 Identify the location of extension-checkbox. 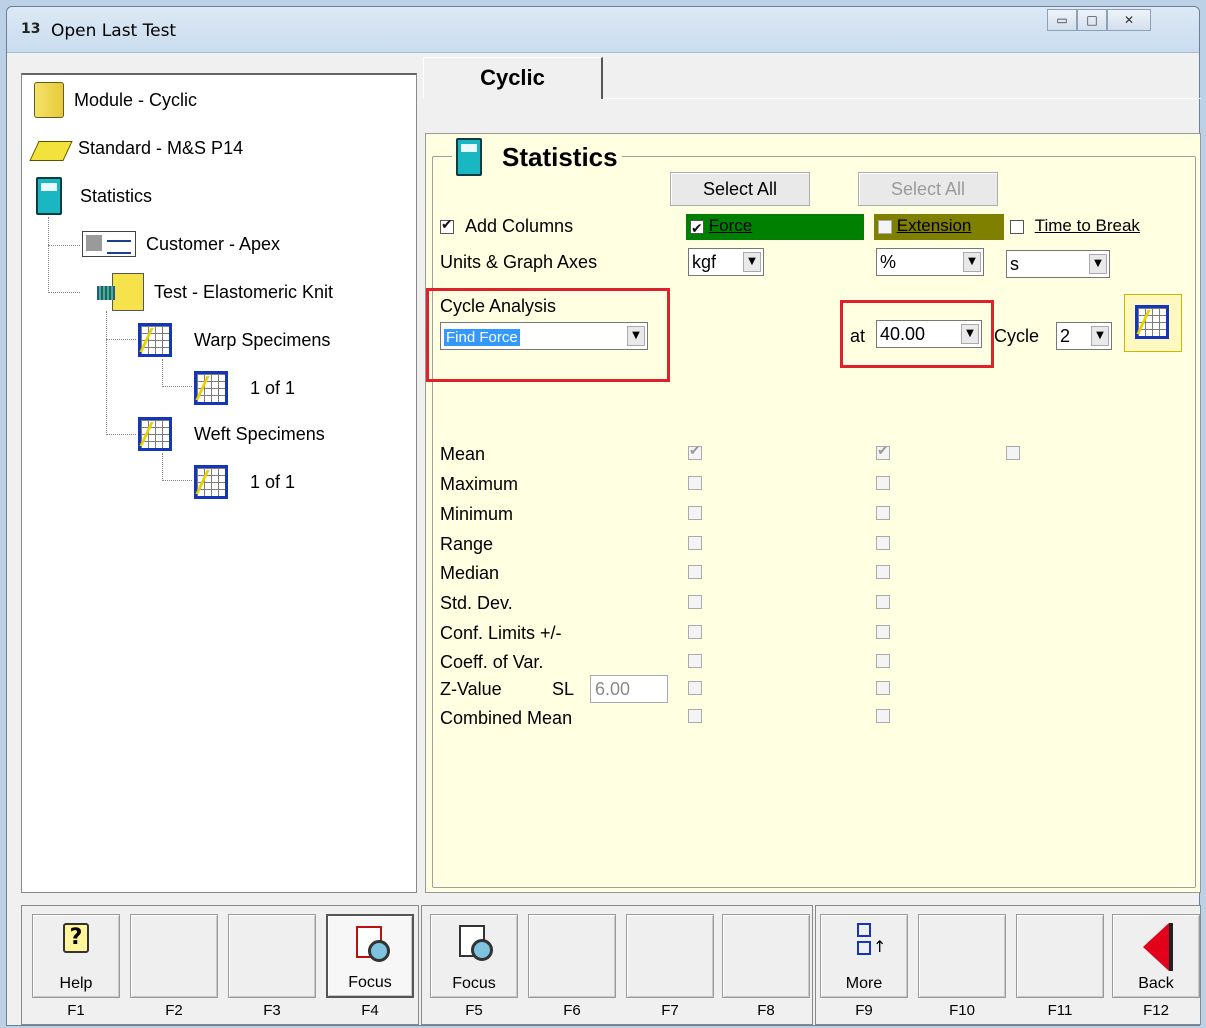
(885, 226).